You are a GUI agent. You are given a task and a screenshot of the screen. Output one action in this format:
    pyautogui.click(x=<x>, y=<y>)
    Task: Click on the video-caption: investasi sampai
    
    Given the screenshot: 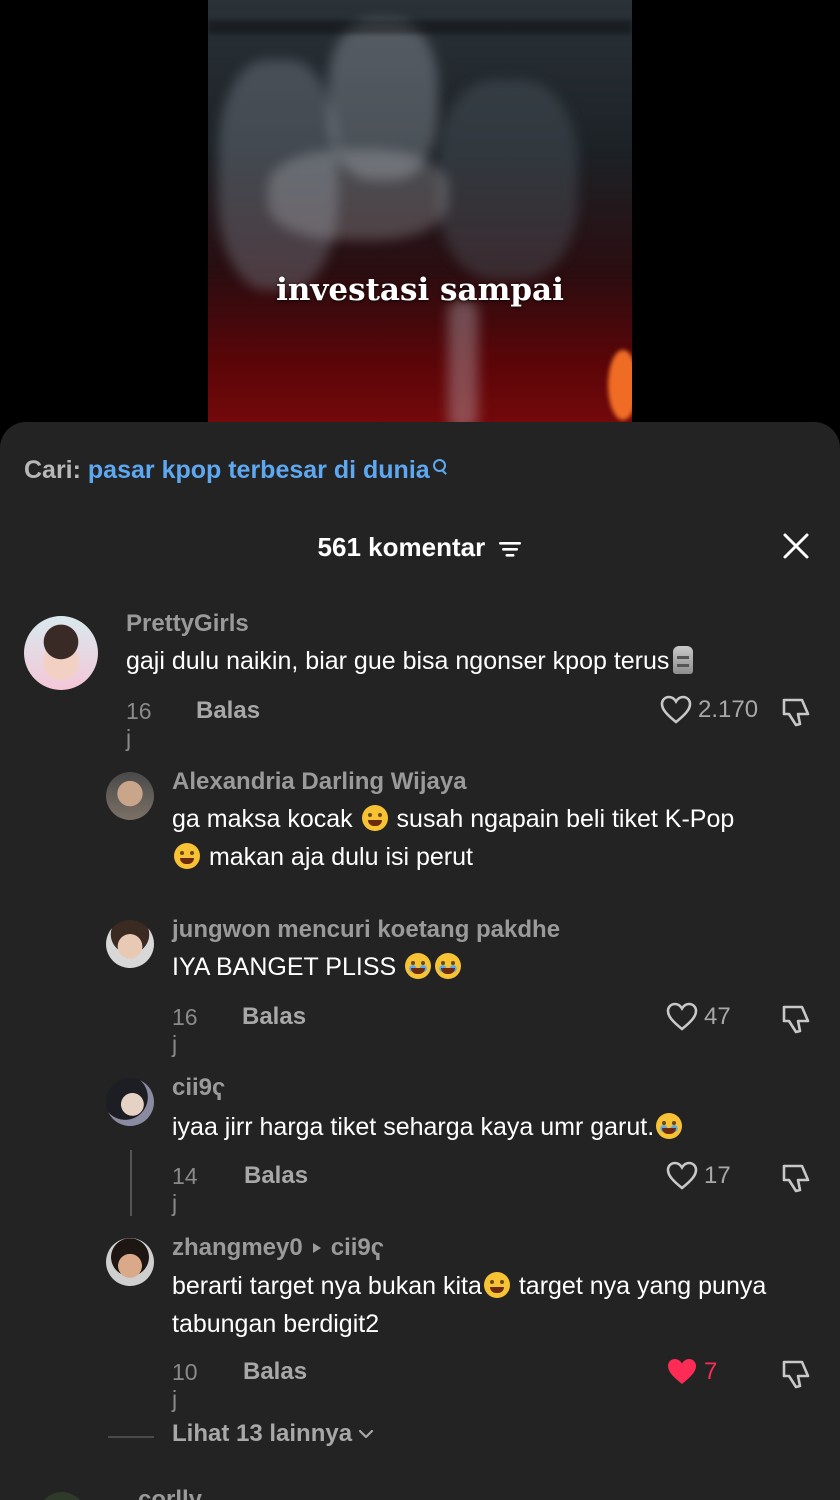 What is the action you would take?
    pyautogui.click(x=420, y=290)
    